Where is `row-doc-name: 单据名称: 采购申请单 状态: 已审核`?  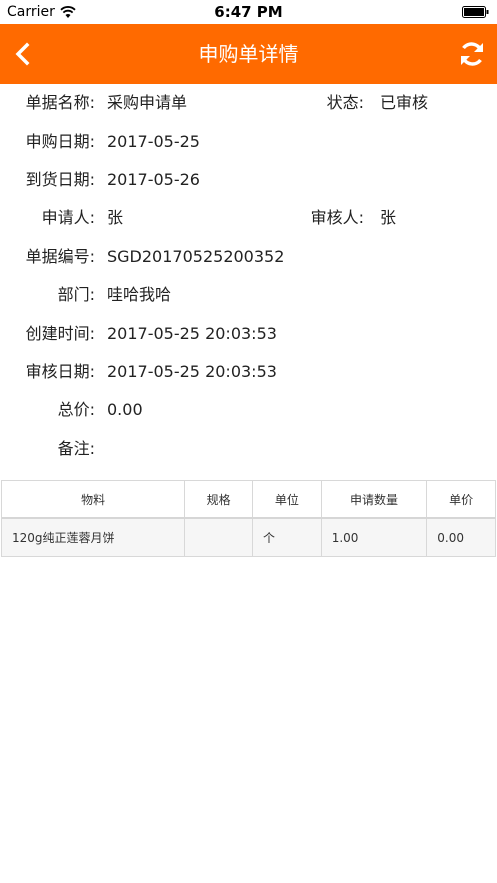 row-doc-name: 单据名称: 采购申请单 状态: 已审核 is located at coordinates (248, 103).